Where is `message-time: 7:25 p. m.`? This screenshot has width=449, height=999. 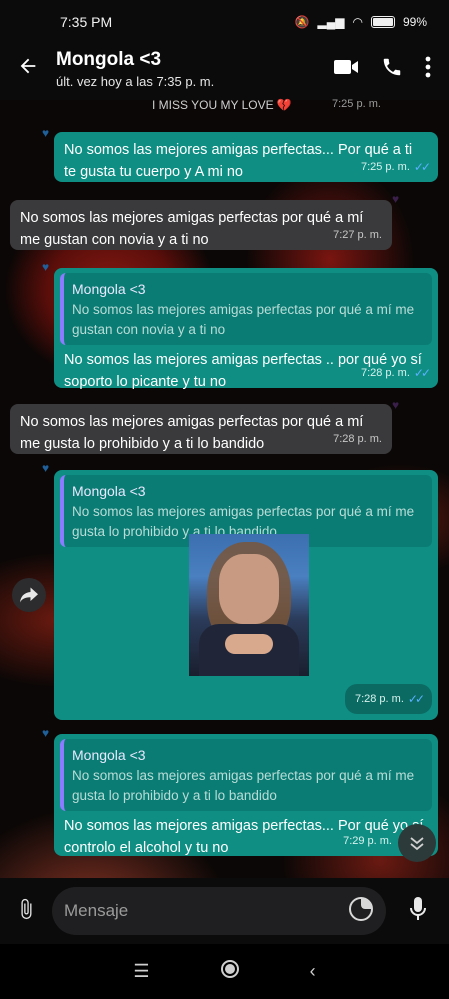 message-time: 7:25 p. m. is located at coordinates (385, 167).